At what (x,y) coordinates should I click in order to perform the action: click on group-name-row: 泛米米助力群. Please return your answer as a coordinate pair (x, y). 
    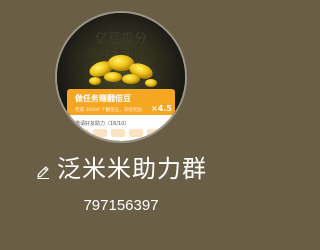
    Looking at the image, I should click on (121, 169).